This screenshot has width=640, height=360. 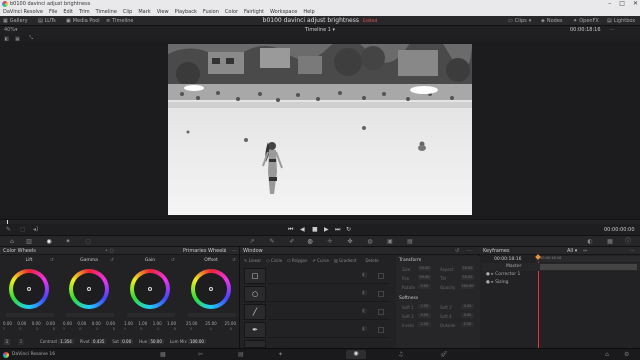 What do you see at coordinates (350, 242) in the screenshot?
I see `magic-mask-icon: ✤` at bounding box center [350, 242].